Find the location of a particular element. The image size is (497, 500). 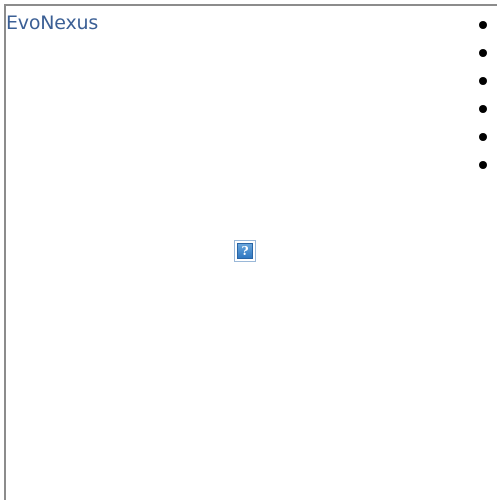

nav-list is located at coordinates (484, 98).